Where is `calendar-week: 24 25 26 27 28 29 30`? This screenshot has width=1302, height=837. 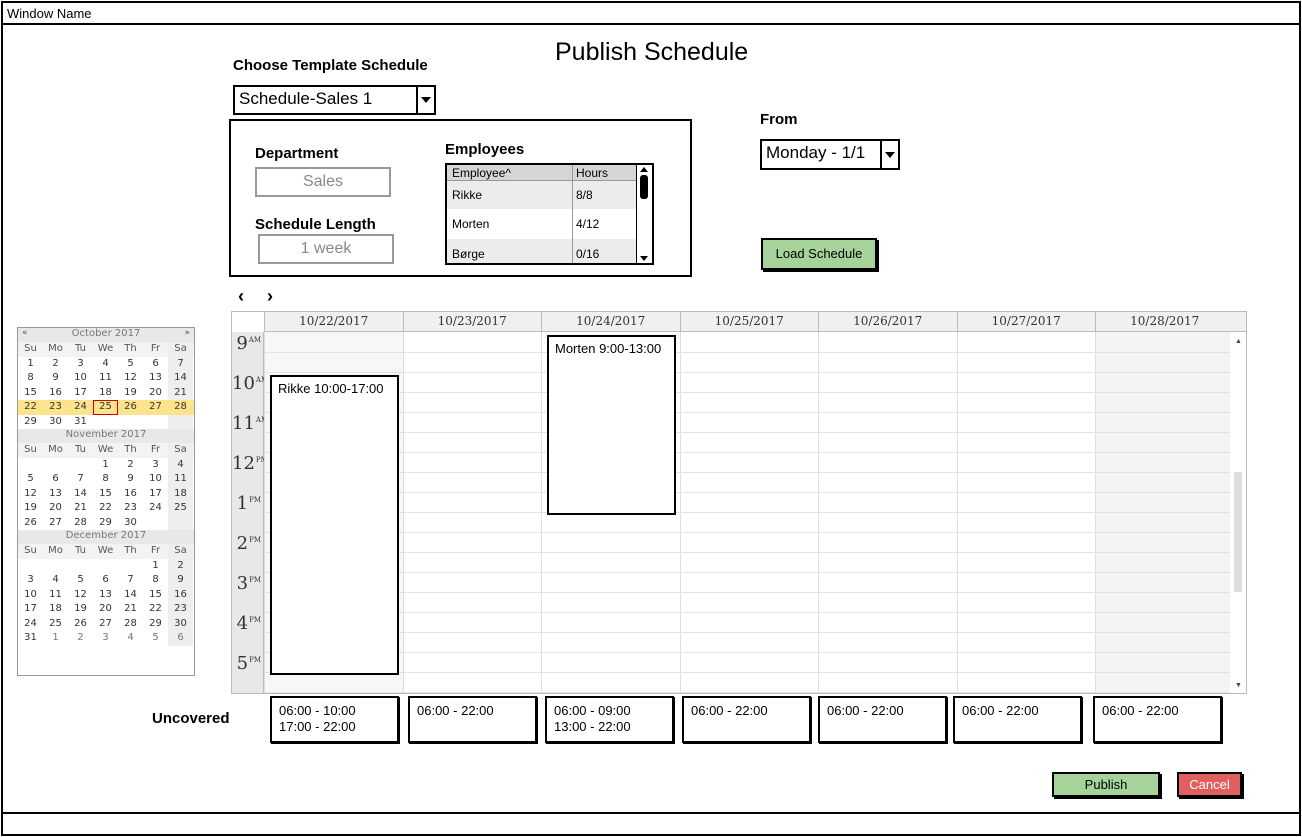
calendar-week: 24 25 26 27 28 29 30 is located at coordinates (106, 624).